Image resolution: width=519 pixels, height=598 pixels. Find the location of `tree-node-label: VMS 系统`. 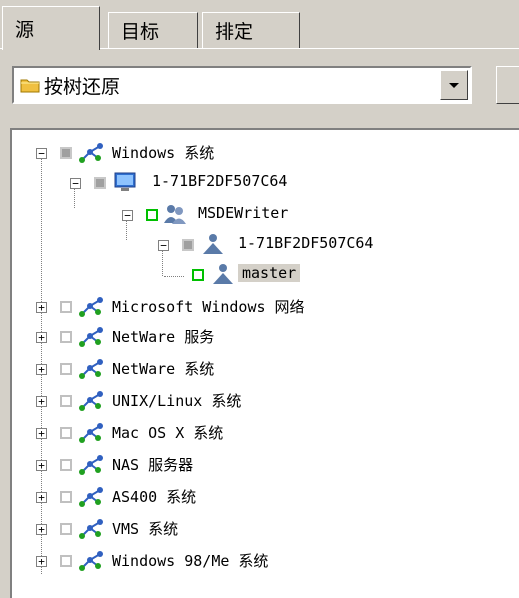

tree-node-label: VMS 系统 is located at coordinates (145, 529).